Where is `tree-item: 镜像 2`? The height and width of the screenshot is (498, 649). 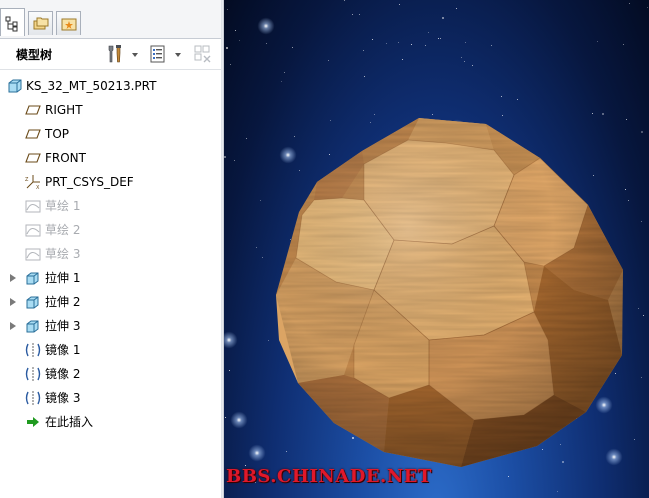 tree-item: 镜像 2 is located at coordinates (110, 374).